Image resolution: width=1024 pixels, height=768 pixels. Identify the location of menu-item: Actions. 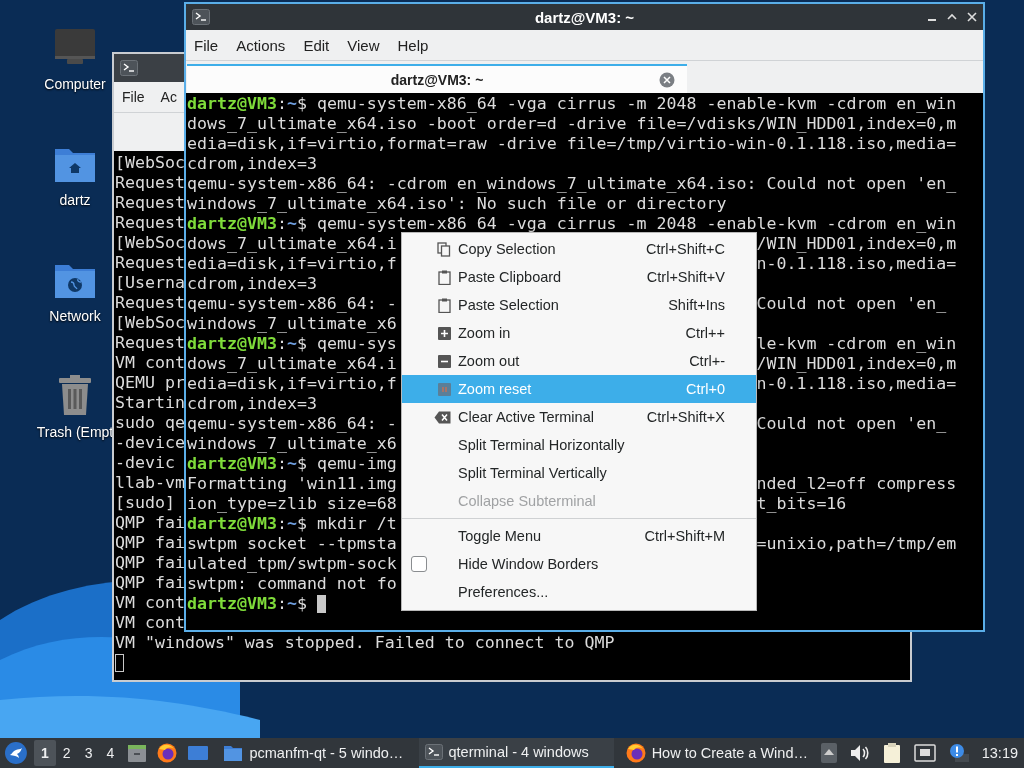
(261, 45).